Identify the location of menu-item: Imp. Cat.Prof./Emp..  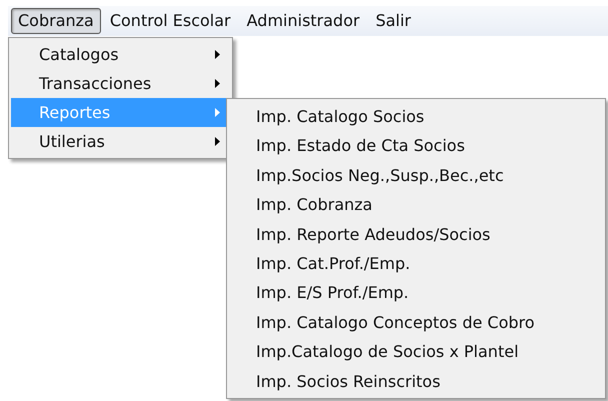
(416, 263).